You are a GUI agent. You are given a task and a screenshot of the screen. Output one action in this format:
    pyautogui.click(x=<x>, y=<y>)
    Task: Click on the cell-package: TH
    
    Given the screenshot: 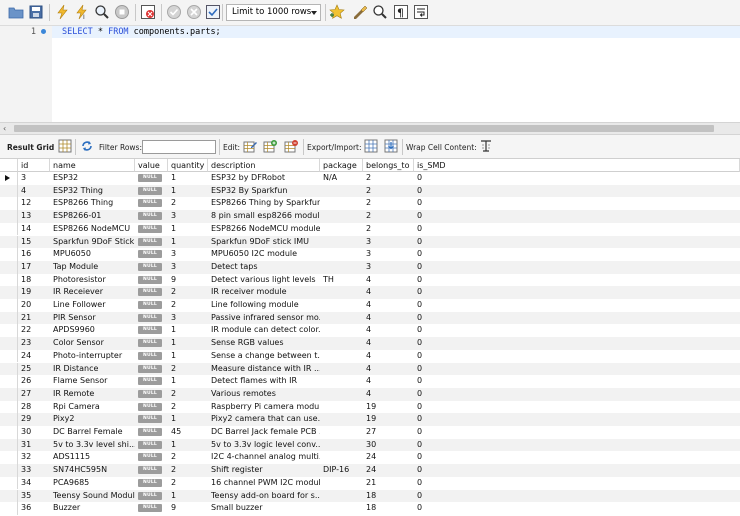 What is the action you would take?
    pyautogui.click(x=341, y=280)
    